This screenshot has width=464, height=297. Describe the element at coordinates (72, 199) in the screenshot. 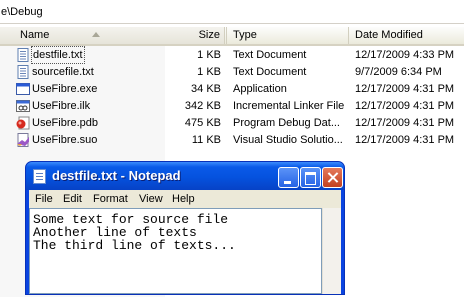

I see `menu-edit: Edit` at that location.